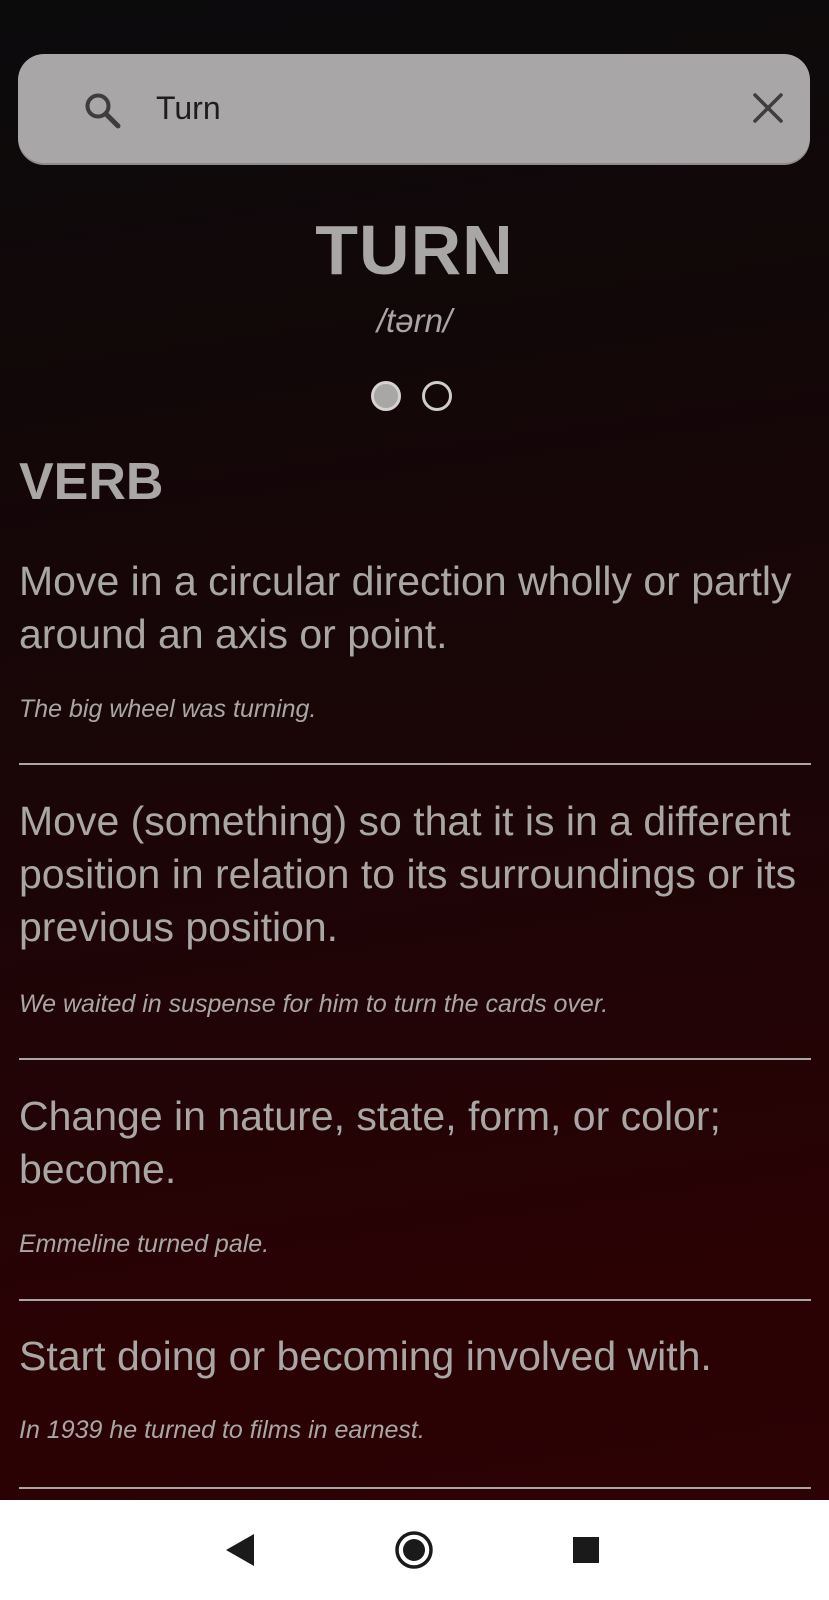  What do you see at coordinates (586, 1550) in the screenshot?
I see `recents-icon` at bounding box center [586, 1550].